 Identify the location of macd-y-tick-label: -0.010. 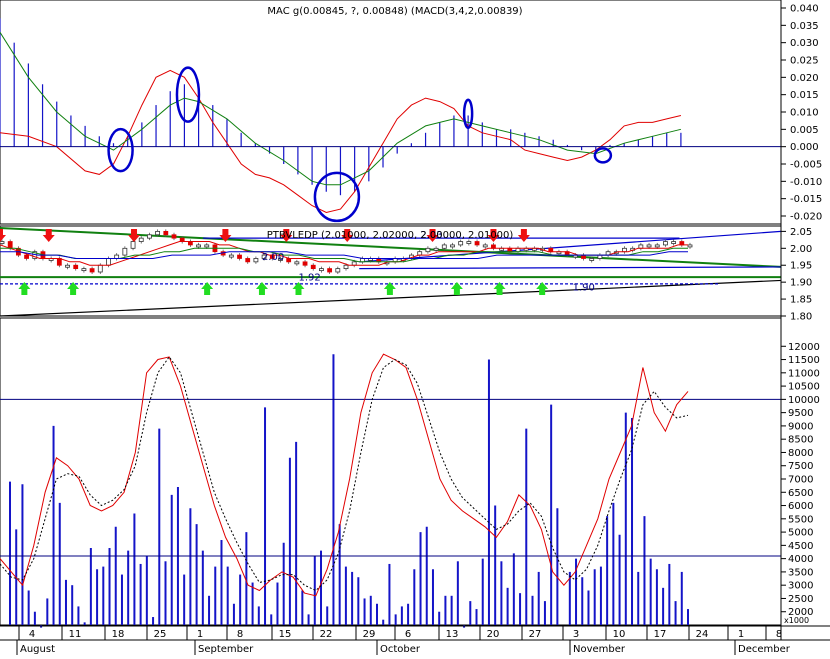
(806, 182).